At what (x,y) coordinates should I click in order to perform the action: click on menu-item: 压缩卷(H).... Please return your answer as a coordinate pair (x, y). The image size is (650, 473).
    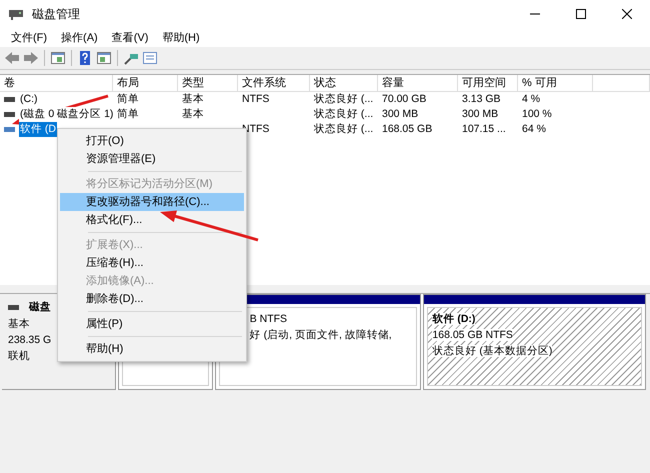
    Looking at the image, I should click on (152, 263).